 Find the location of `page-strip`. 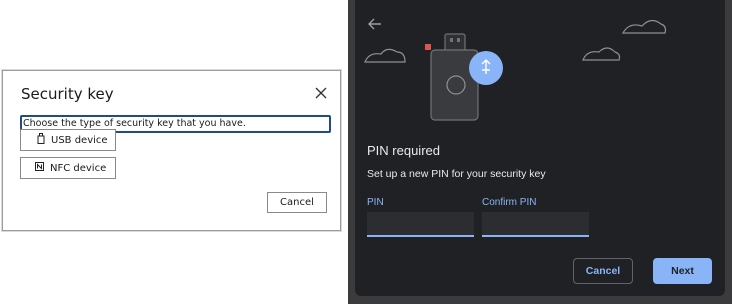

page-strip is located at coordinates (540, 300).